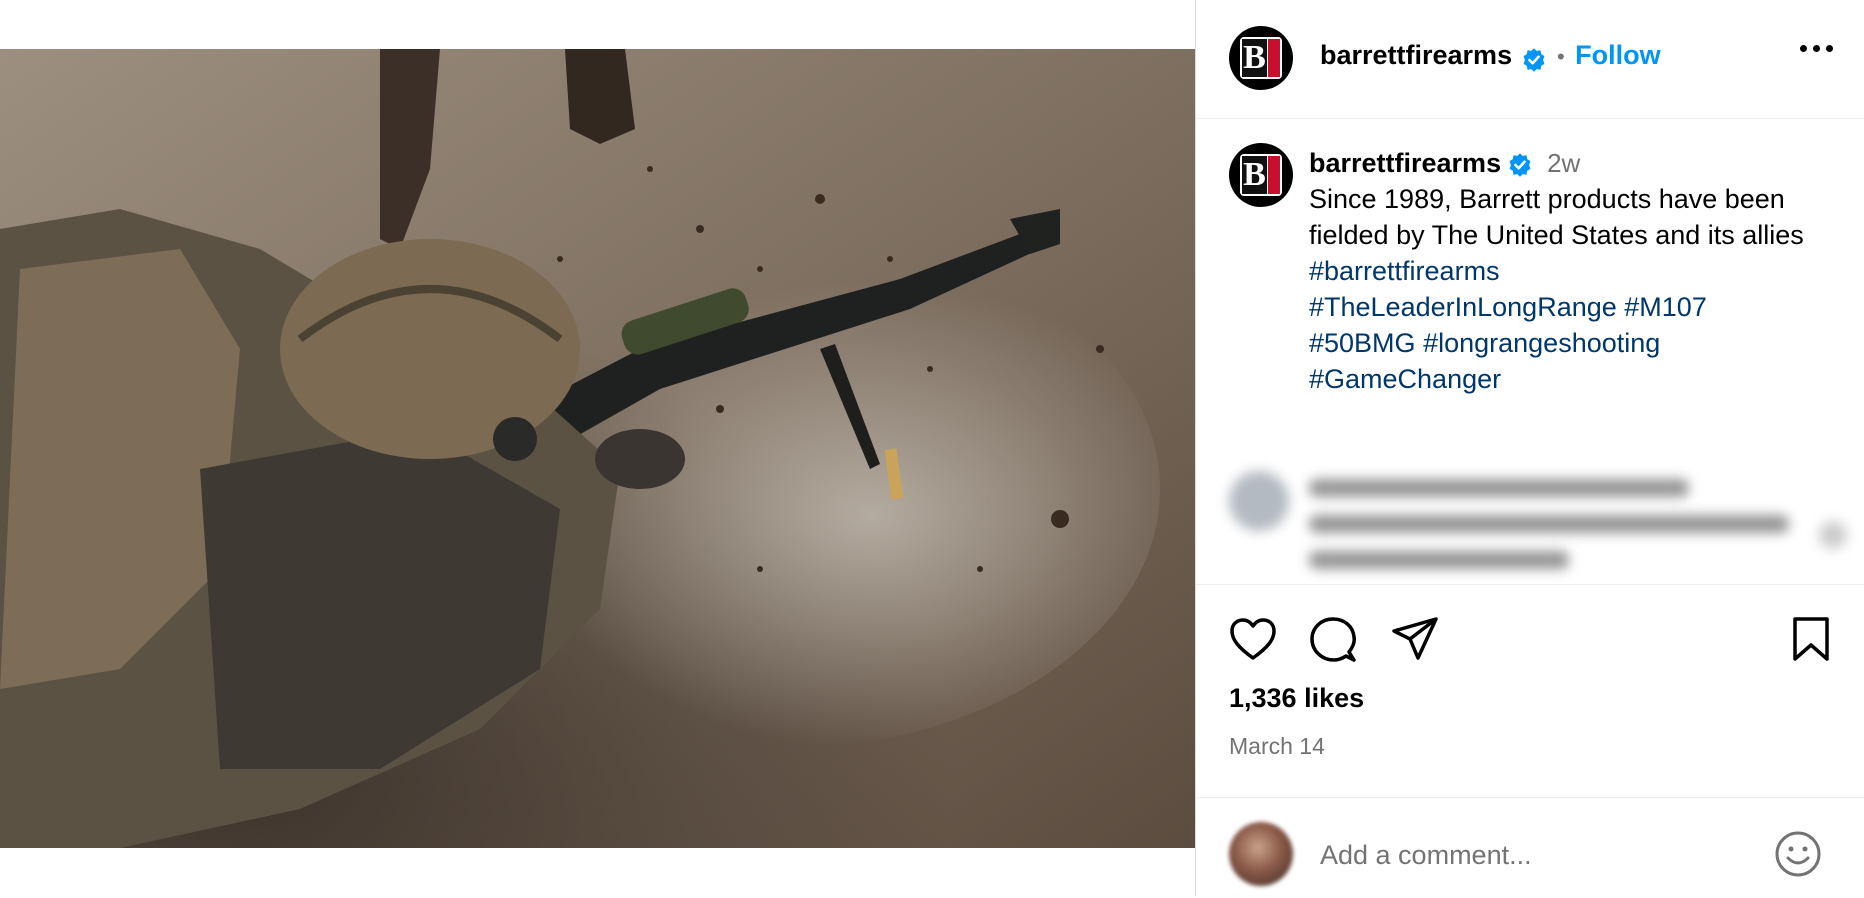 Image resolution: width=1864 pixels, height=898 pixels. I want to click on caption-author-avatar: B, so click(1261, 175).